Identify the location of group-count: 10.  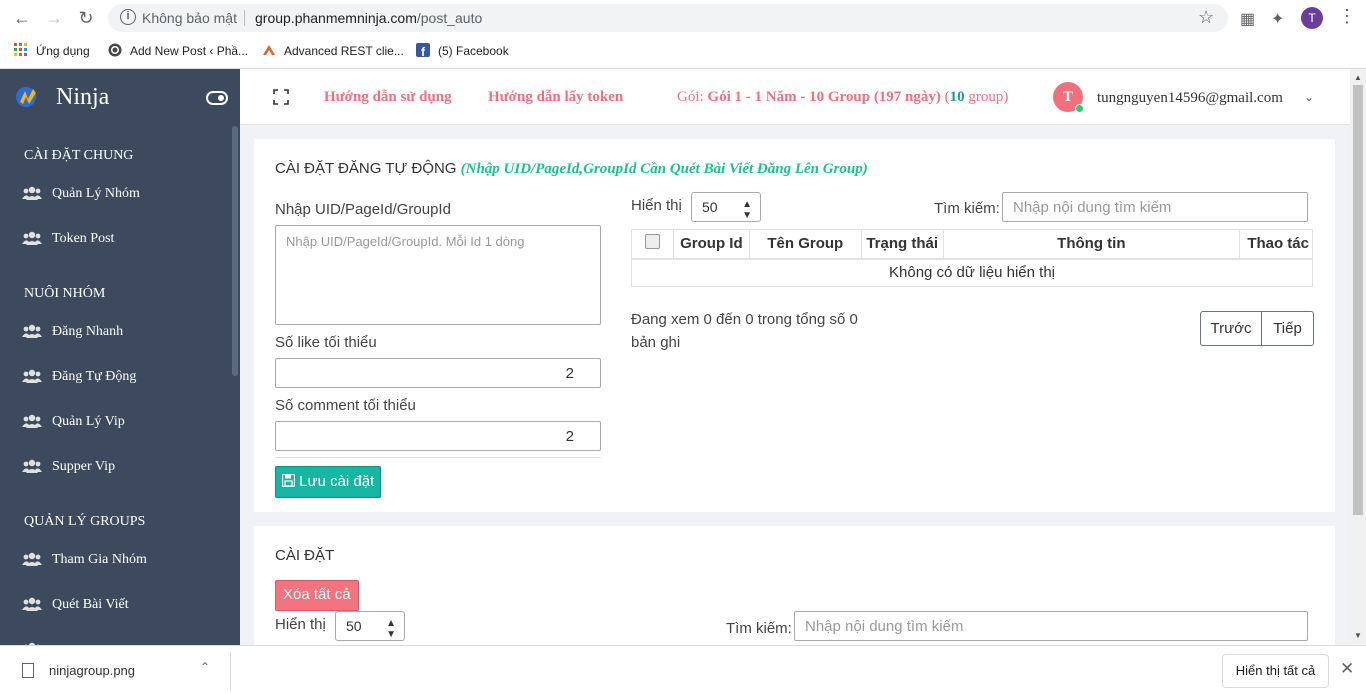
(957, 97).